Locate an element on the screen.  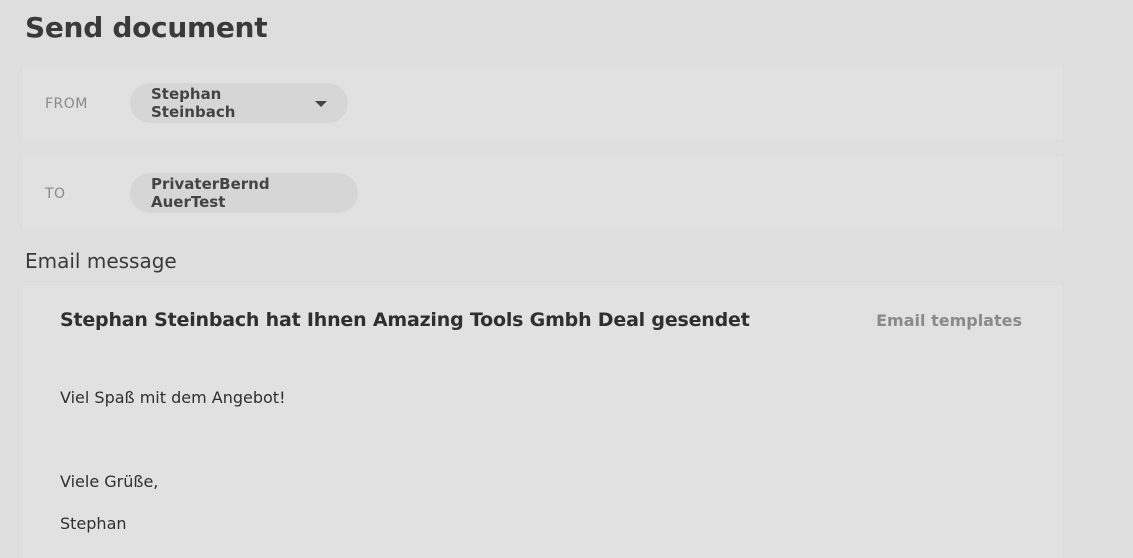
email-body-line: Viele Grüße, is located at coordinates (109, 481).